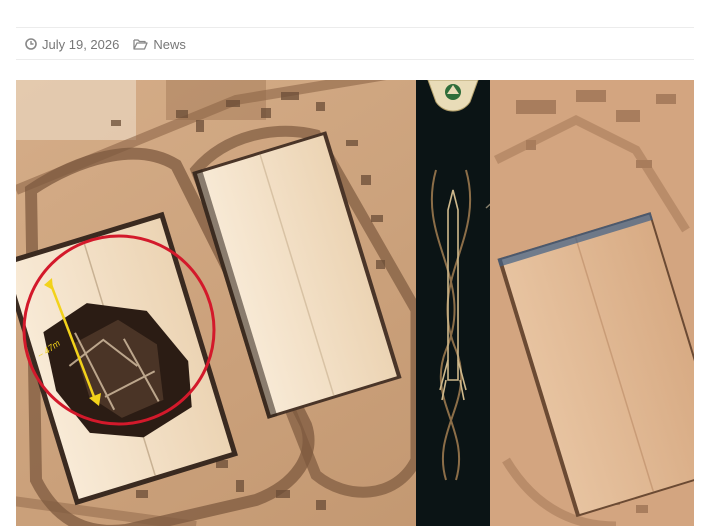 This screenshot has width=701, height=526. What do you see at coordinates (453, 303) in the screenshot?
I see `emblem-banner` at bounding box center [453, 303].